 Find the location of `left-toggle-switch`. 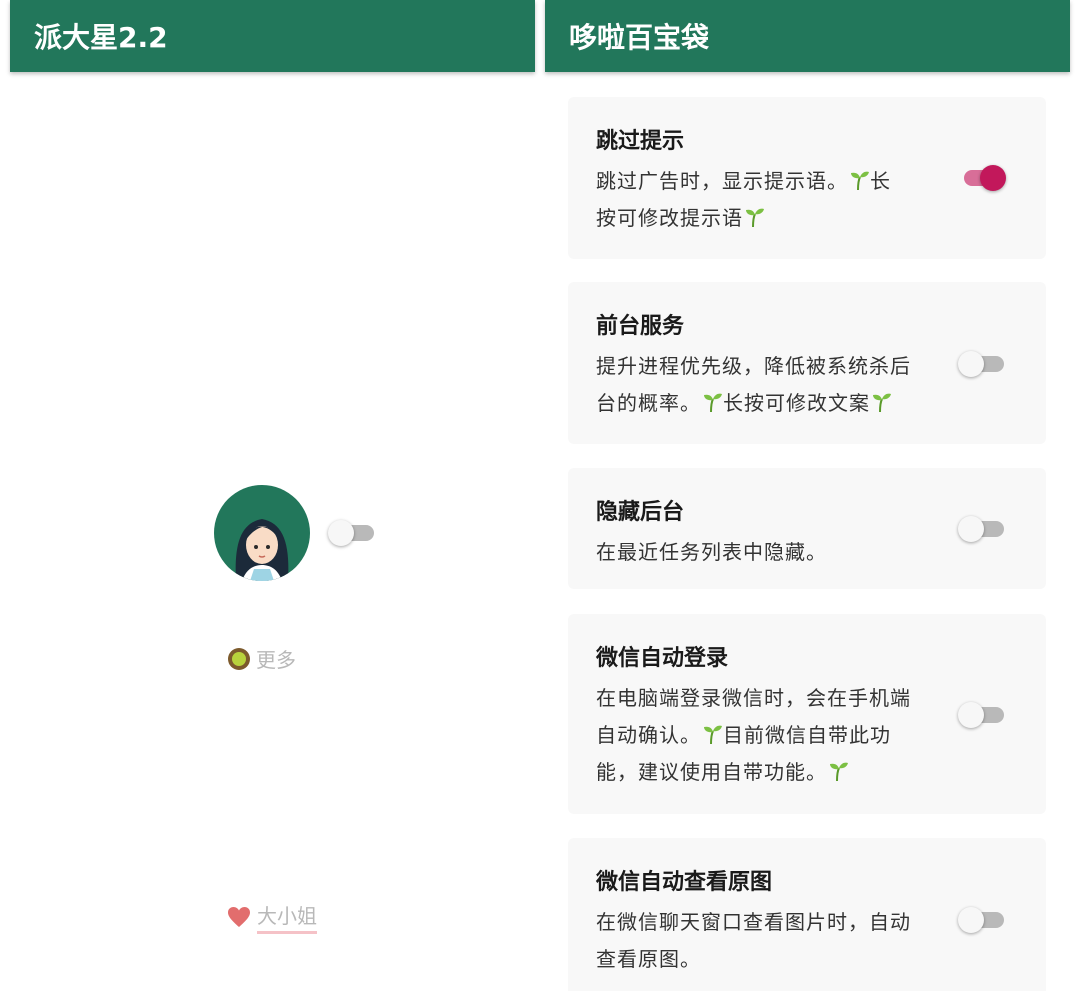

left-toggle-switch is located at coordinates (352, 533).